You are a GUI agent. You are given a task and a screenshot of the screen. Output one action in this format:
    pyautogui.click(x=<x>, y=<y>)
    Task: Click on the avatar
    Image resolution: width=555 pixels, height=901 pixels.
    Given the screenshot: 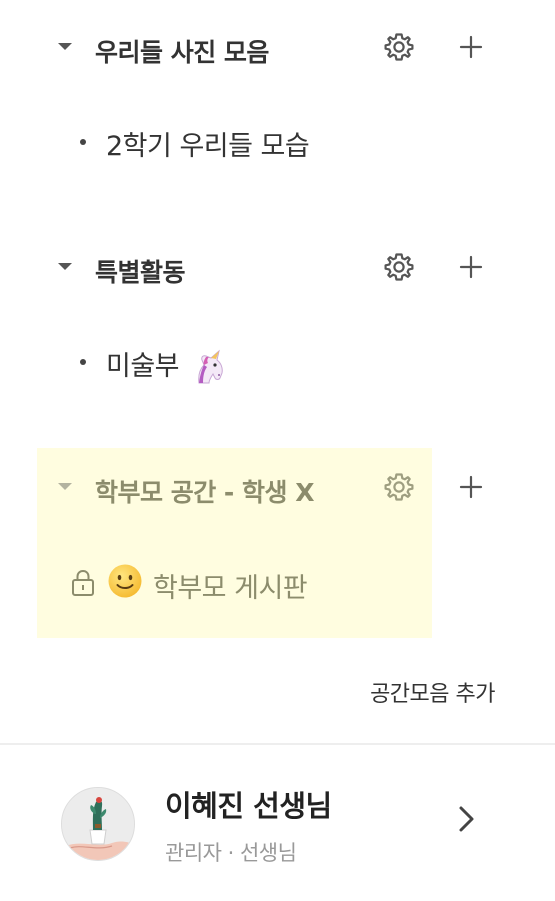 What is the action you would take?
    pyautogui.click(x=98, y=824)
    